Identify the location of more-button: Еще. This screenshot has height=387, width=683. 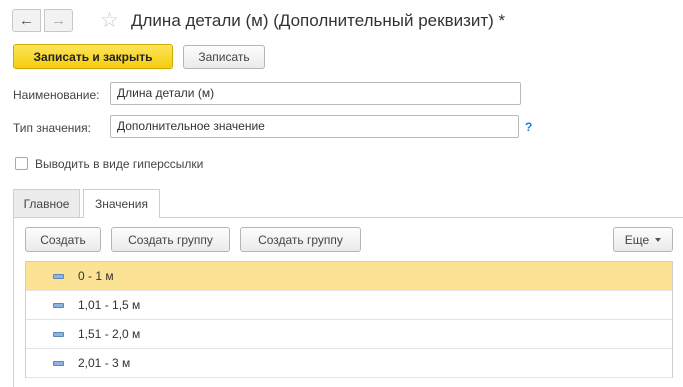
(643, 239).